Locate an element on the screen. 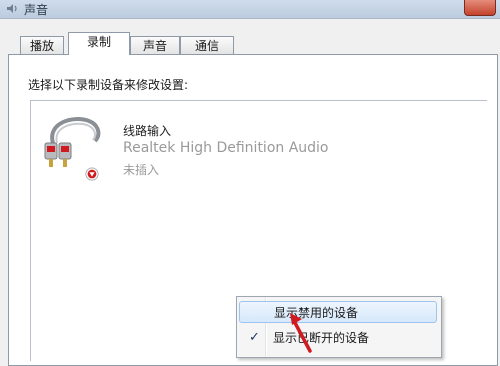 This screenshot has height=366, width=500. menu-item-show-disconnected: ✓ 显示已断开的设备 is located at coordinates (338, 338).